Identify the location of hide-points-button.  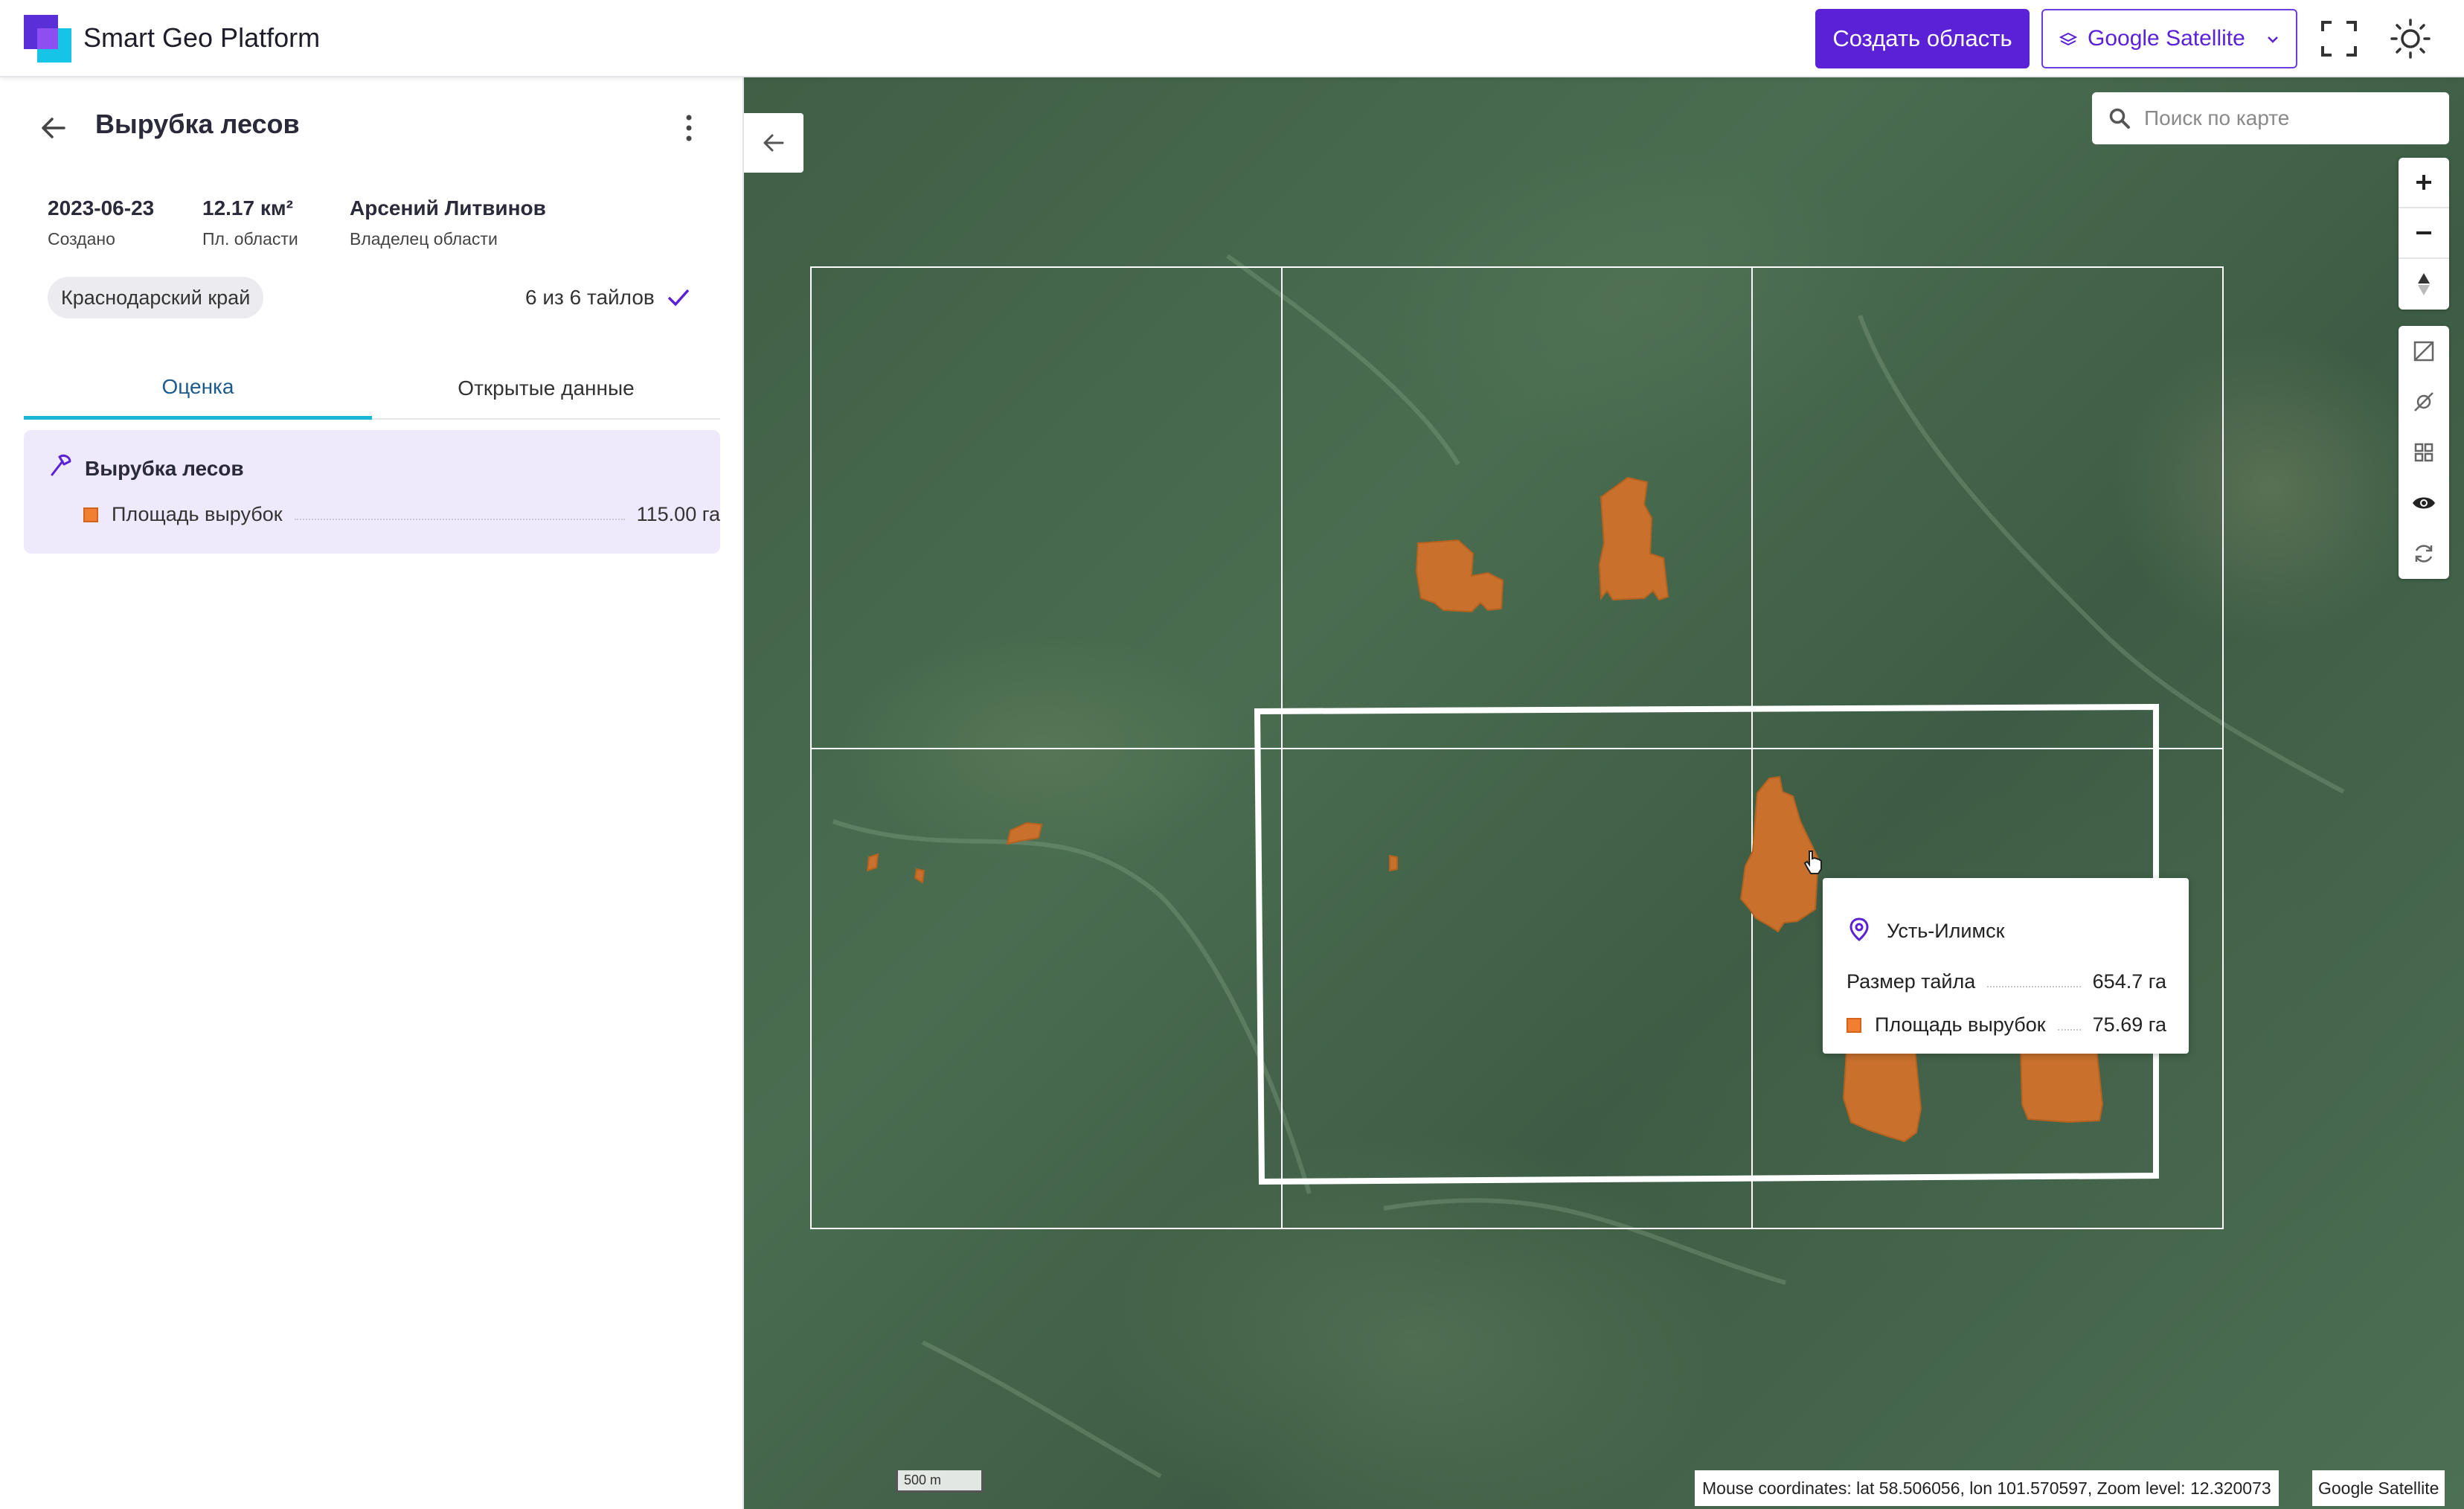
(2424, 402).